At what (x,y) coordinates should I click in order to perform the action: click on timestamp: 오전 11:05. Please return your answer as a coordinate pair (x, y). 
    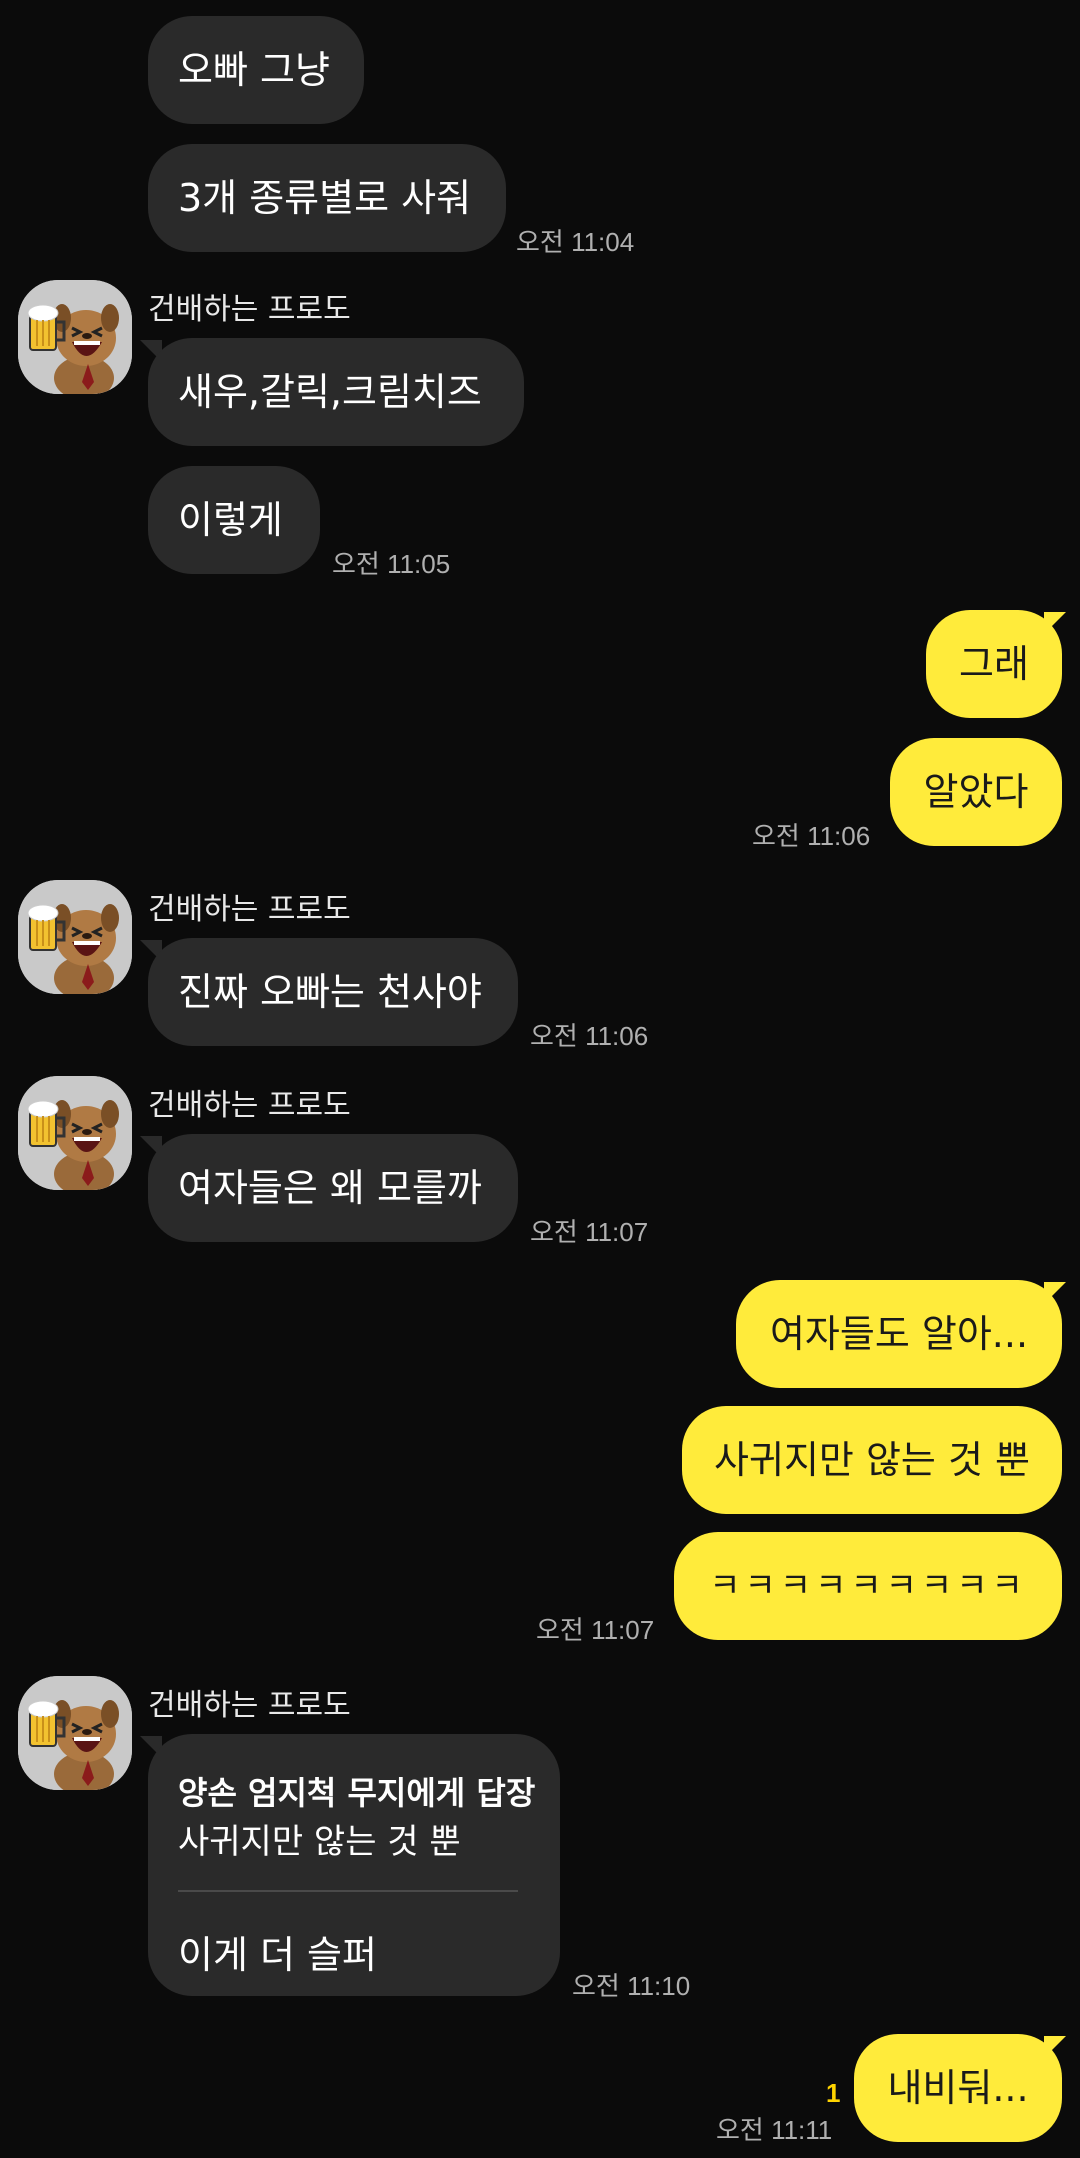
    Looking at the image, I should click on (391, 564).